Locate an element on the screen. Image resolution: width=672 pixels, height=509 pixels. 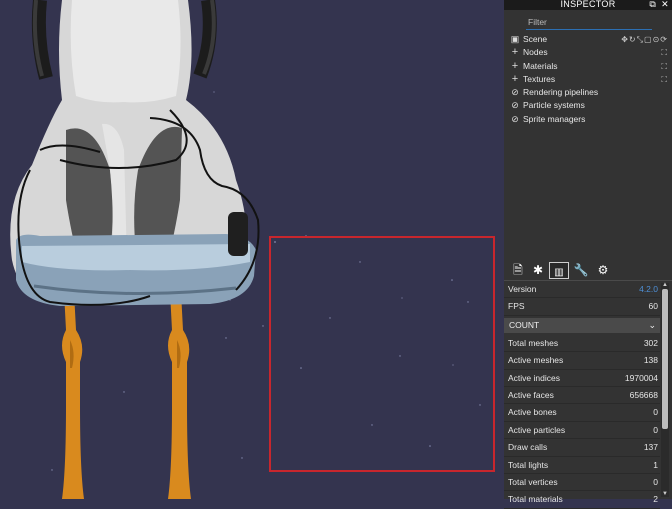
tree-item-particle-systems: ⊘ Particle systems is located at coordinates (588, 105).